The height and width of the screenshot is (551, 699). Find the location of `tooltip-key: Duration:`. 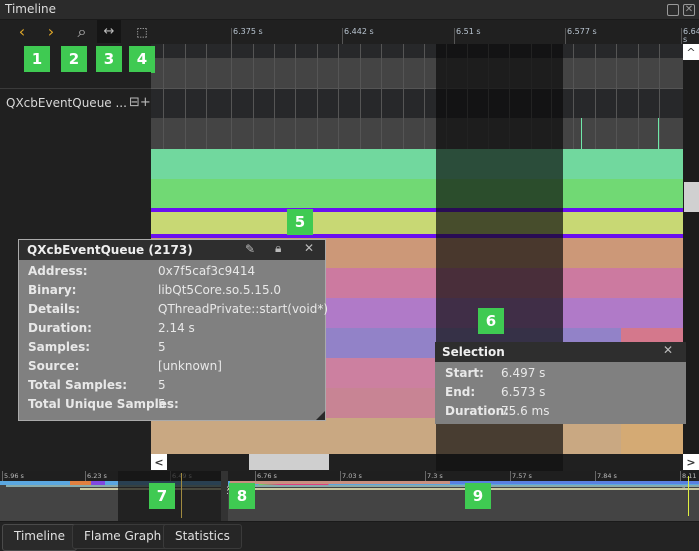

tooltip-key: Duration: is located at coordinates (60, 328).